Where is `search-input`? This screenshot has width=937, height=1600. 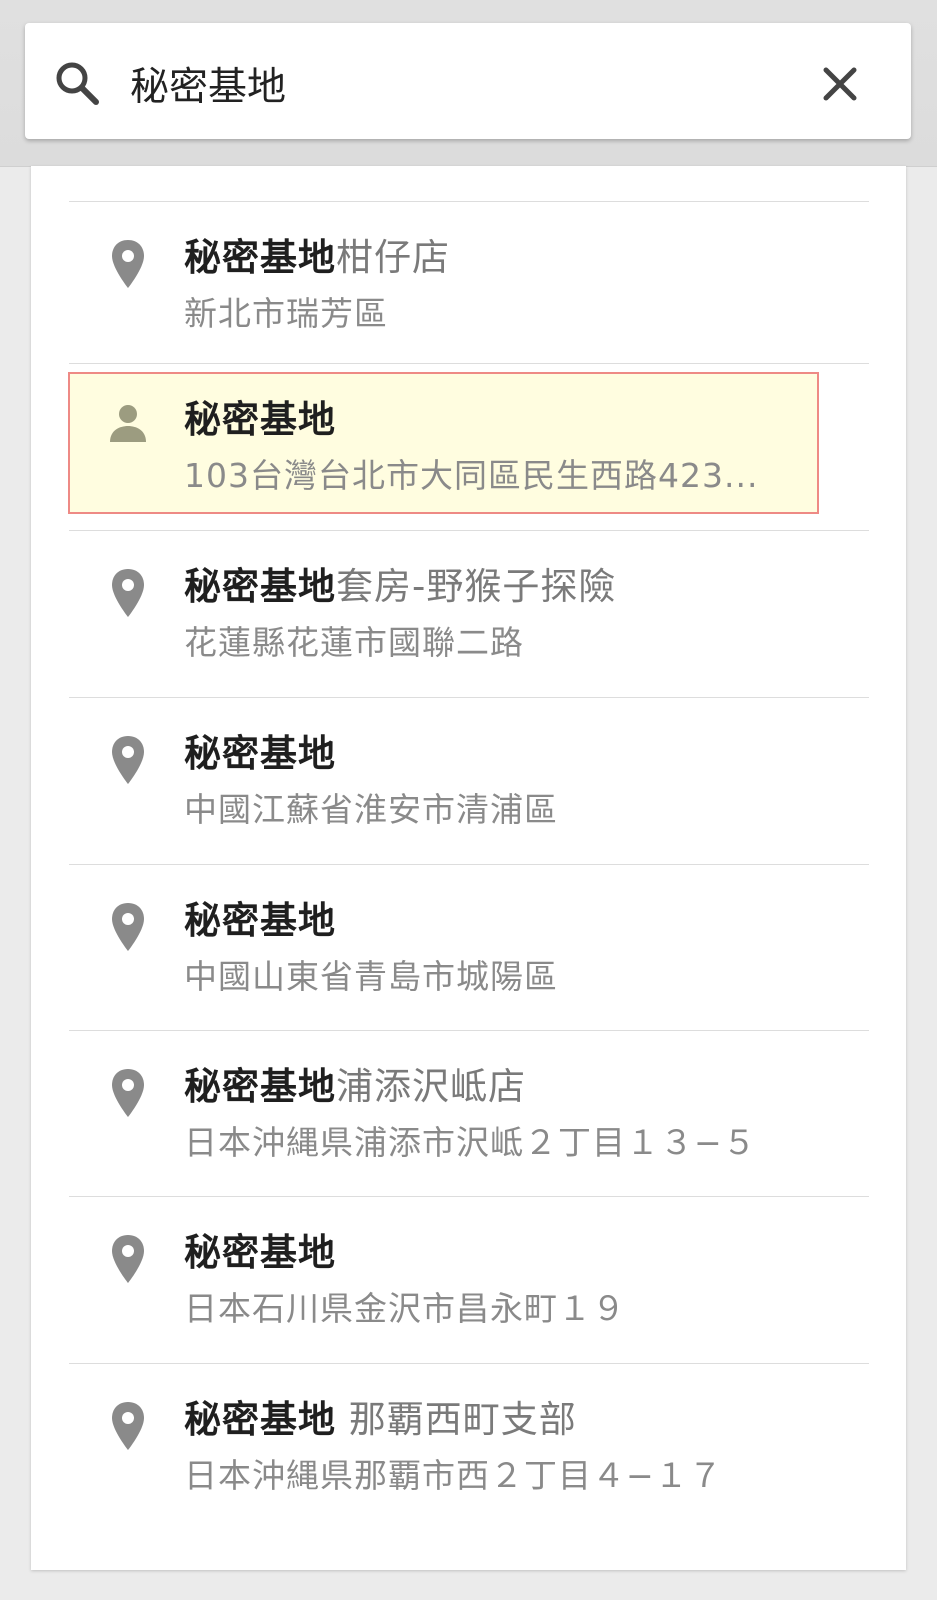
search-input is located at coordinates (450, 84).